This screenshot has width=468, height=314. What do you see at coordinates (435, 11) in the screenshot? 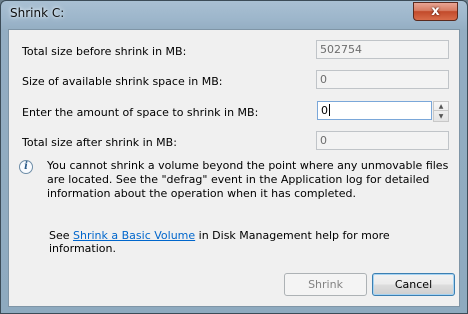
I see `close-button: x` at bounding box center [435, 11].